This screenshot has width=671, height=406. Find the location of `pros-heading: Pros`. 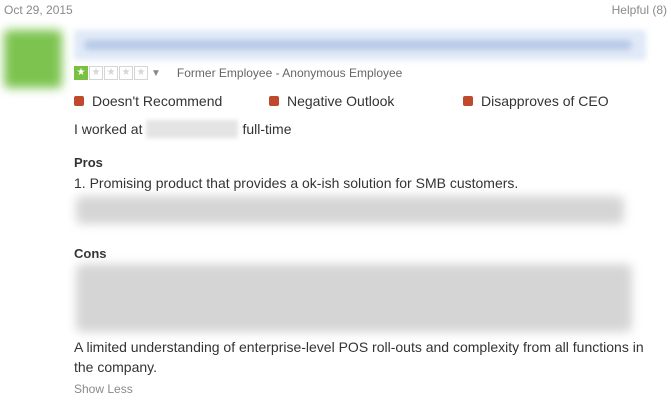

pros-heading: Pros is located at coordinates (88, 162).